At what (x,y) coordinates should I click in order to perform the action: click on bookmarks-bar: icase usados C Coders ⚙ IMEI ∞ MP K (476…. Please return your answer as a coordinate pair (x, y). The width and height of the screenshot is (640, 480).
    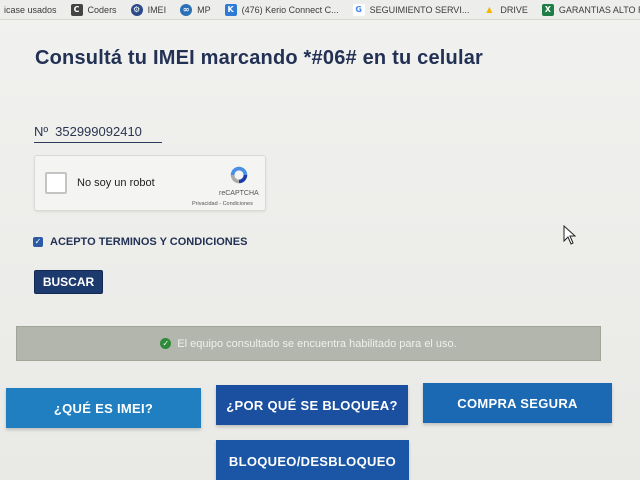
    Looking at the image, I should click on (320, 10).